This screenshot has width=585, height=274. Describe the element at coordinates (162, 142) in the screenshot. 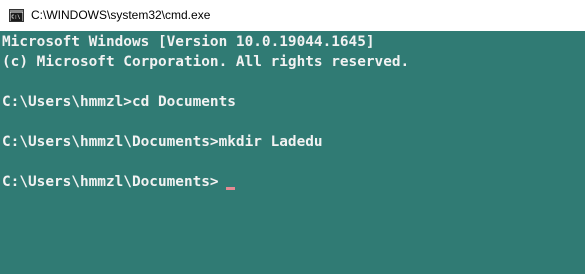

I see `console-line: C:\Users\hmmzl\Documents>mkdir Ladedu` at that location.